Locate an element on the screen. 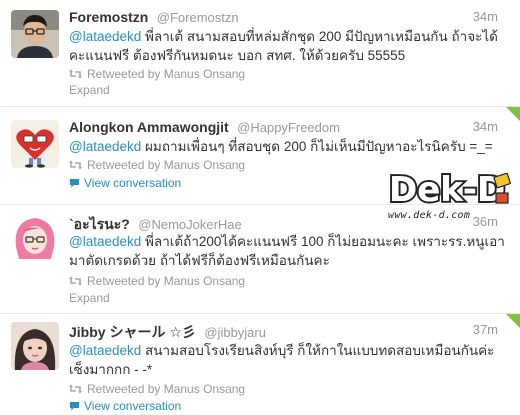  watermark-url: www.dek-d.com is located at coordinates (429, 215).